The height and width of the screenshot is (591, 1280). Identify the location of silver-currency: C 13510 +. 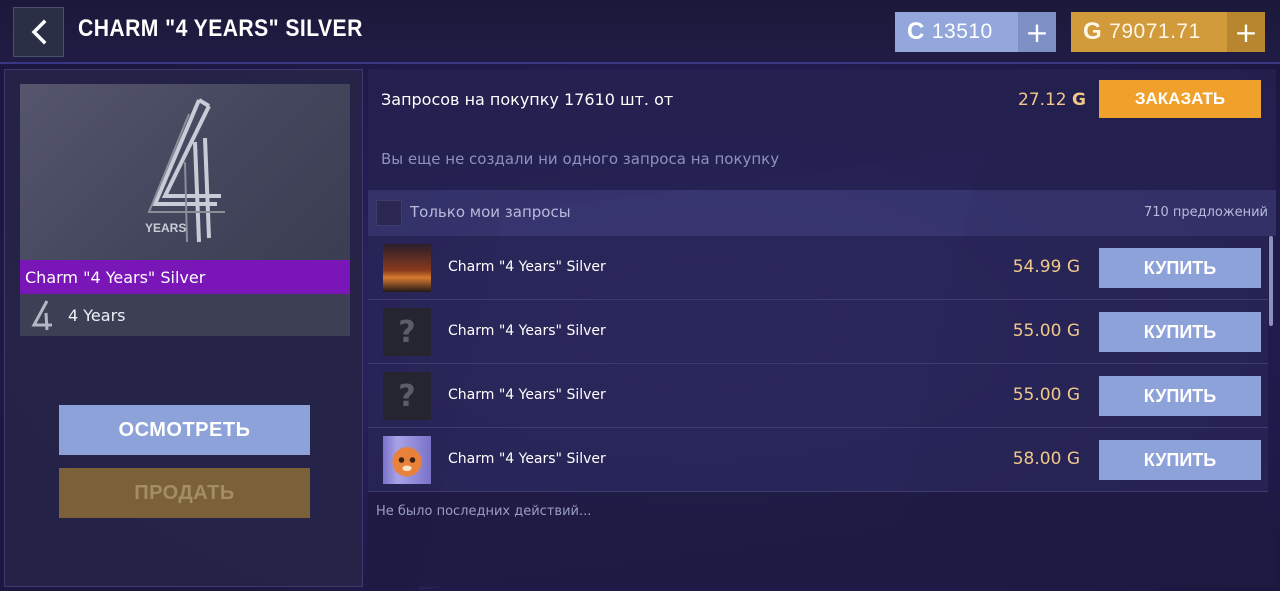
(975, 32).